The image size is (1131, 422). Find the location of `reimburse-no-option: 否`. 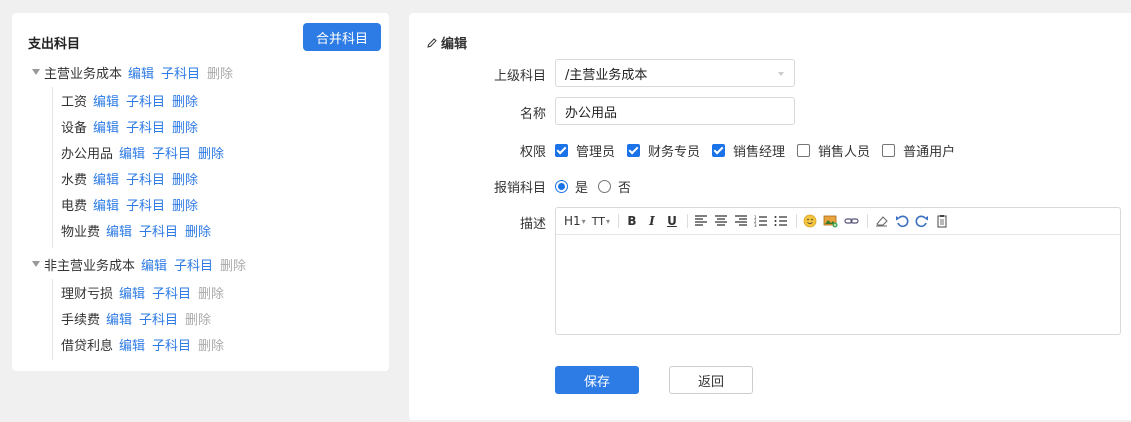

reimburse-no-option: 否 is located at coordinates (614, 186).